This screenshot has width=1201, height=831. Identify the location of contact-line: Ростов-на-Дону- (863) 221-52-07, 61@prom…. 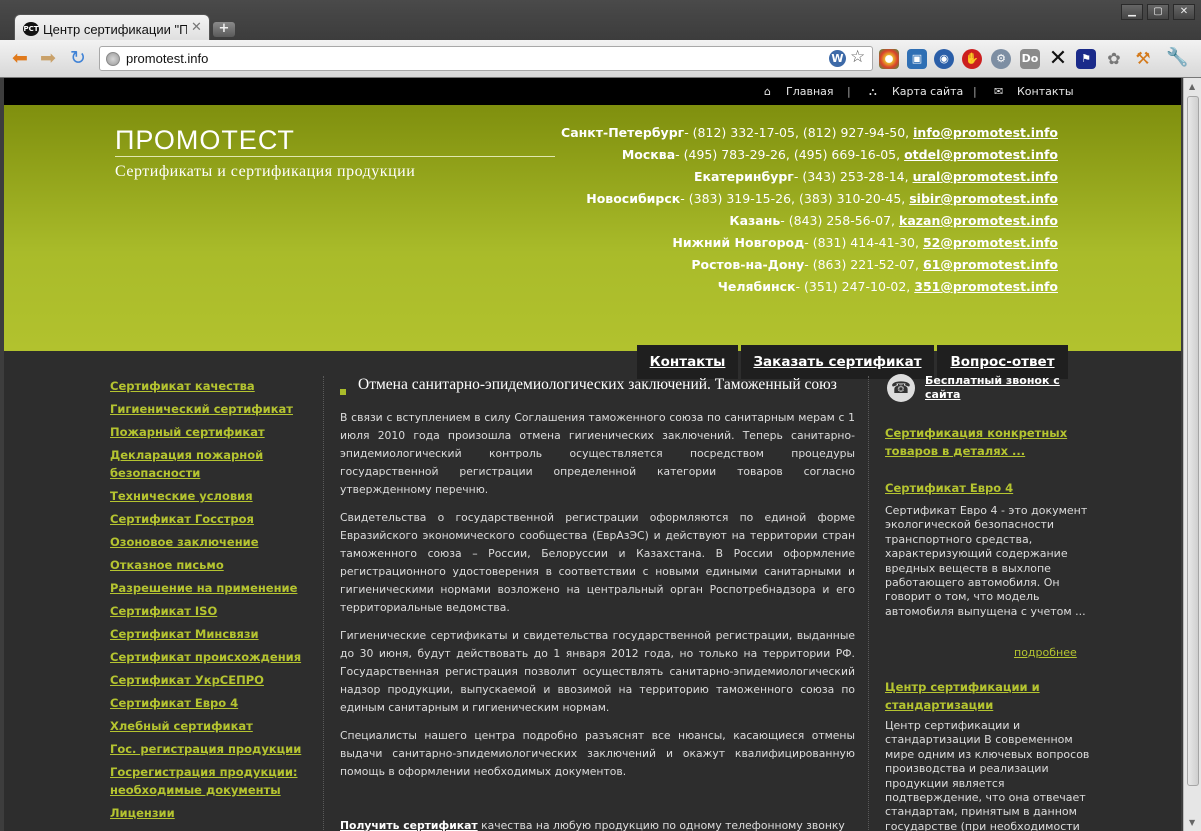
(874, 264).